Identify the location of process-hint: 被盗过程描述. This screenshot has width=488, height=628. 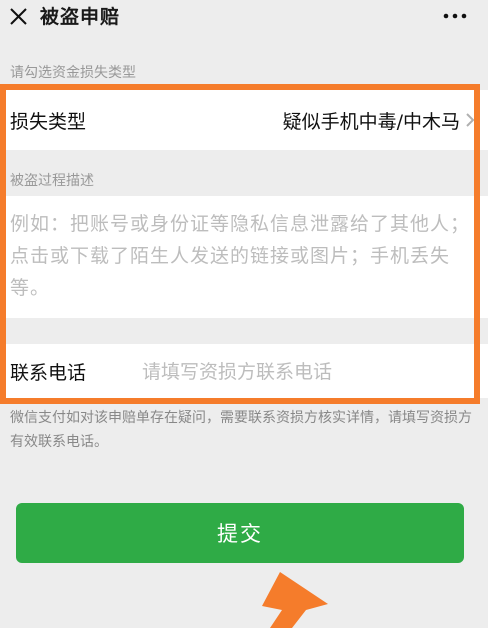
(52, 181).